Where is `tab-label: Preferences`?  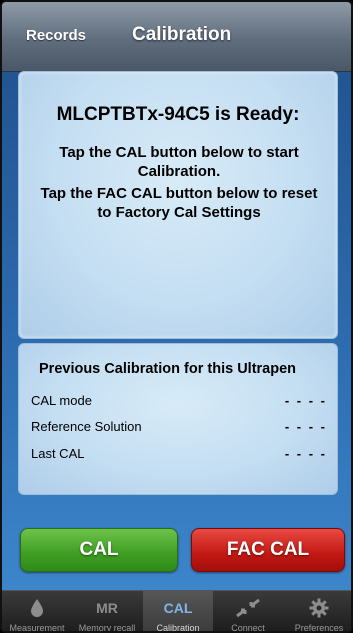
tab-label: Preferences is located at coordinates (319, 628).